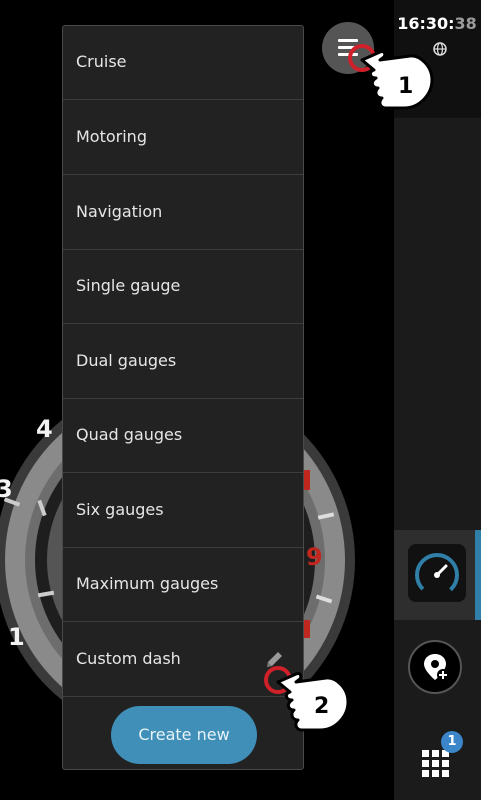 The width and height of the screenshot is (481, 800). I want to click on menu-item-six-gauges: Six gauges, so click(183, 511).